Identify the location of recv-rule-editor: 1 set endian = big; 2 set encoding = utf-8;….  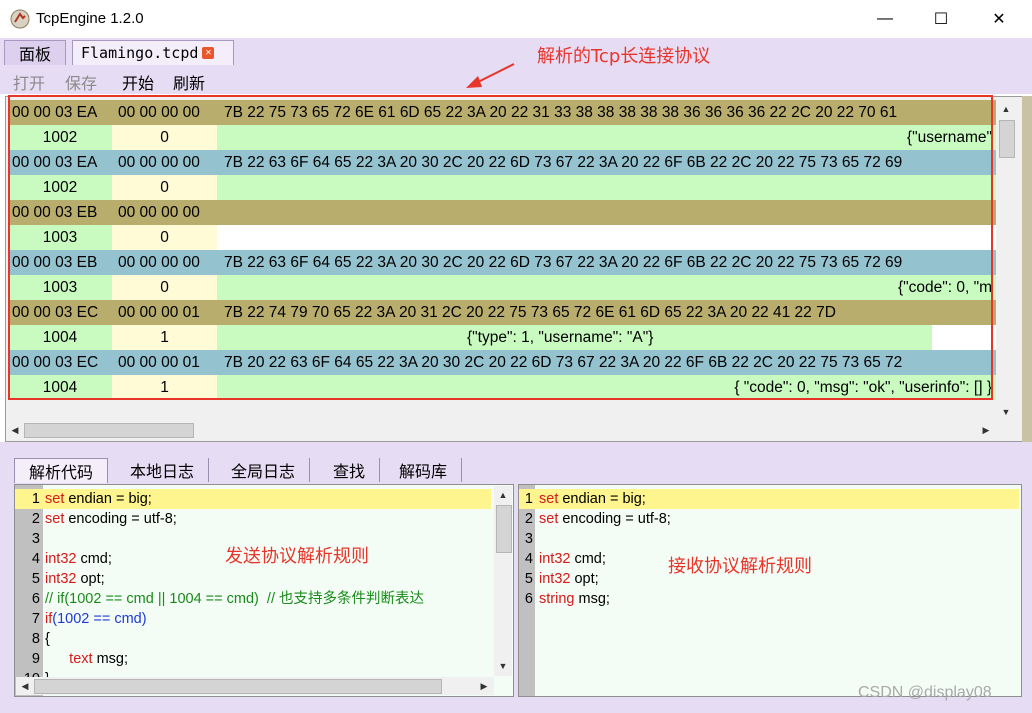
(770, 590).